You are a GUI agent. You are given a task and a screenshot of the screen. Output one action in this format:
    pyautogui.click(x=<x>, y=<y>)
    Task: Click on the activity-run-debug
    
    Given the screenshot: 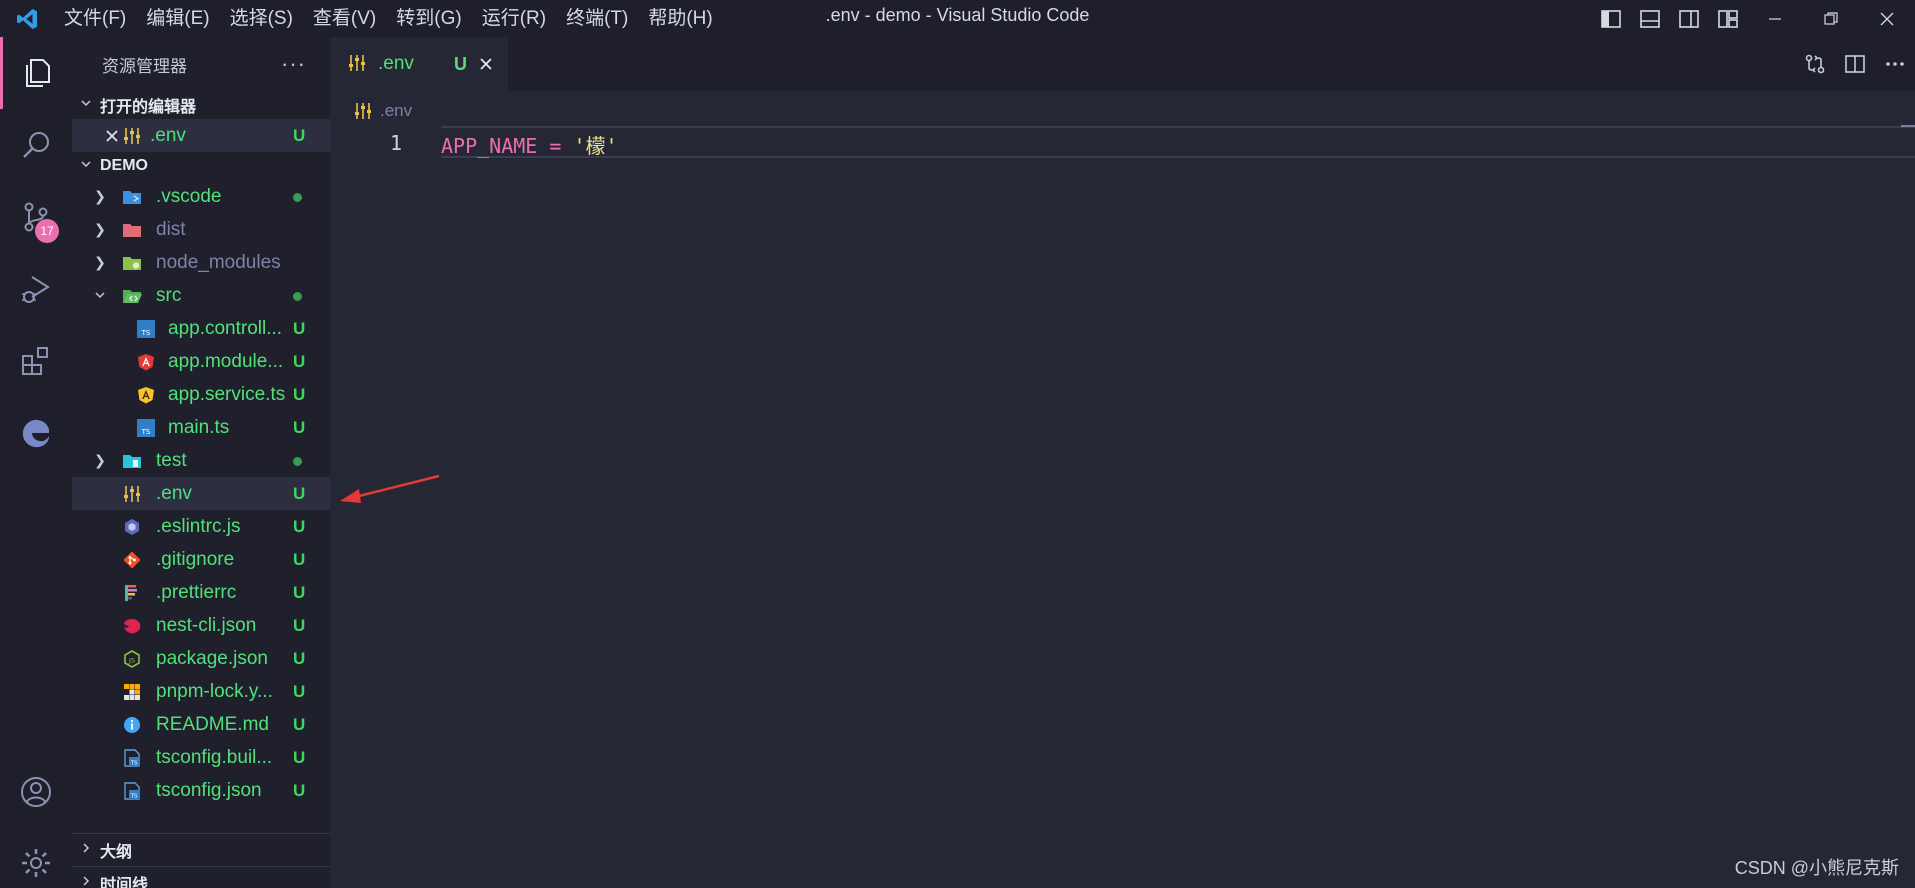 What is the action you would take?
    pyautogui.click(x=36, y=289)
    